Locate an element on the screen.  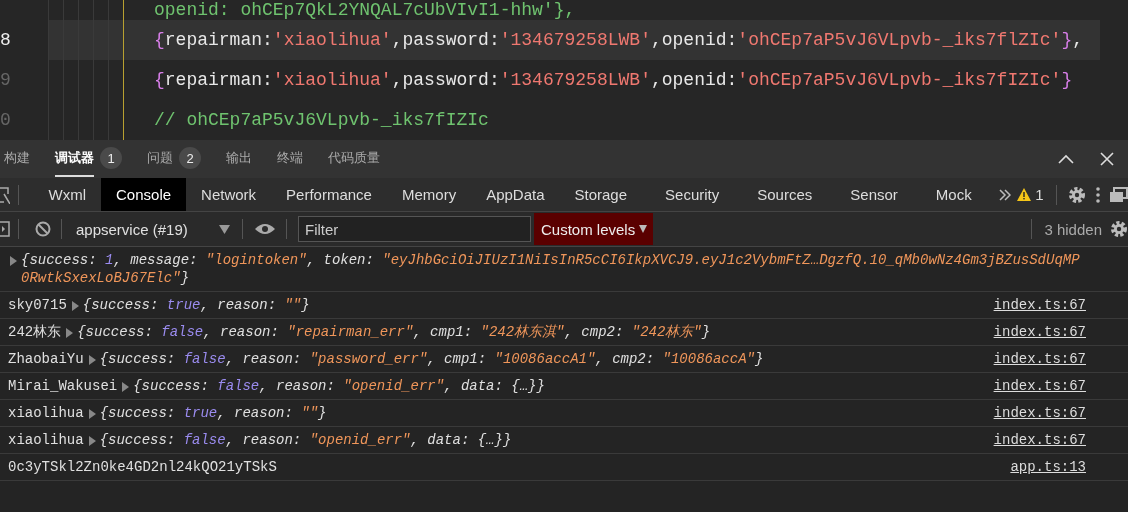
devtools-tab: Network is located at coordinates (229, 194).